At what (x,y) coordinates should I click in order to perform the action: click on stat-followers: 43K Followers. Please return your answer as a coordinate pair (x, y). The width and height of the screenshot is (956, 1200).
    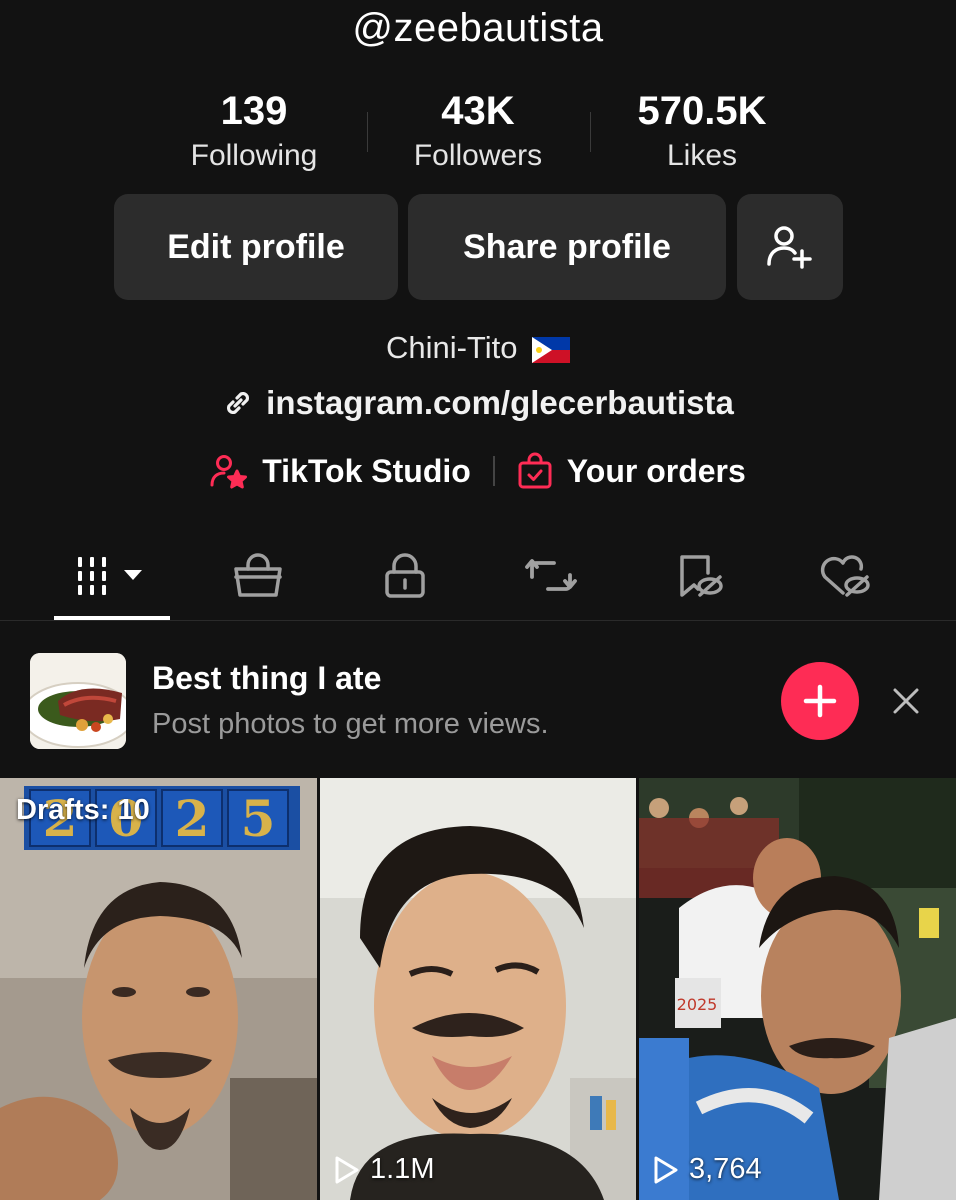
    Looking at the image, I should click on (478, 133).